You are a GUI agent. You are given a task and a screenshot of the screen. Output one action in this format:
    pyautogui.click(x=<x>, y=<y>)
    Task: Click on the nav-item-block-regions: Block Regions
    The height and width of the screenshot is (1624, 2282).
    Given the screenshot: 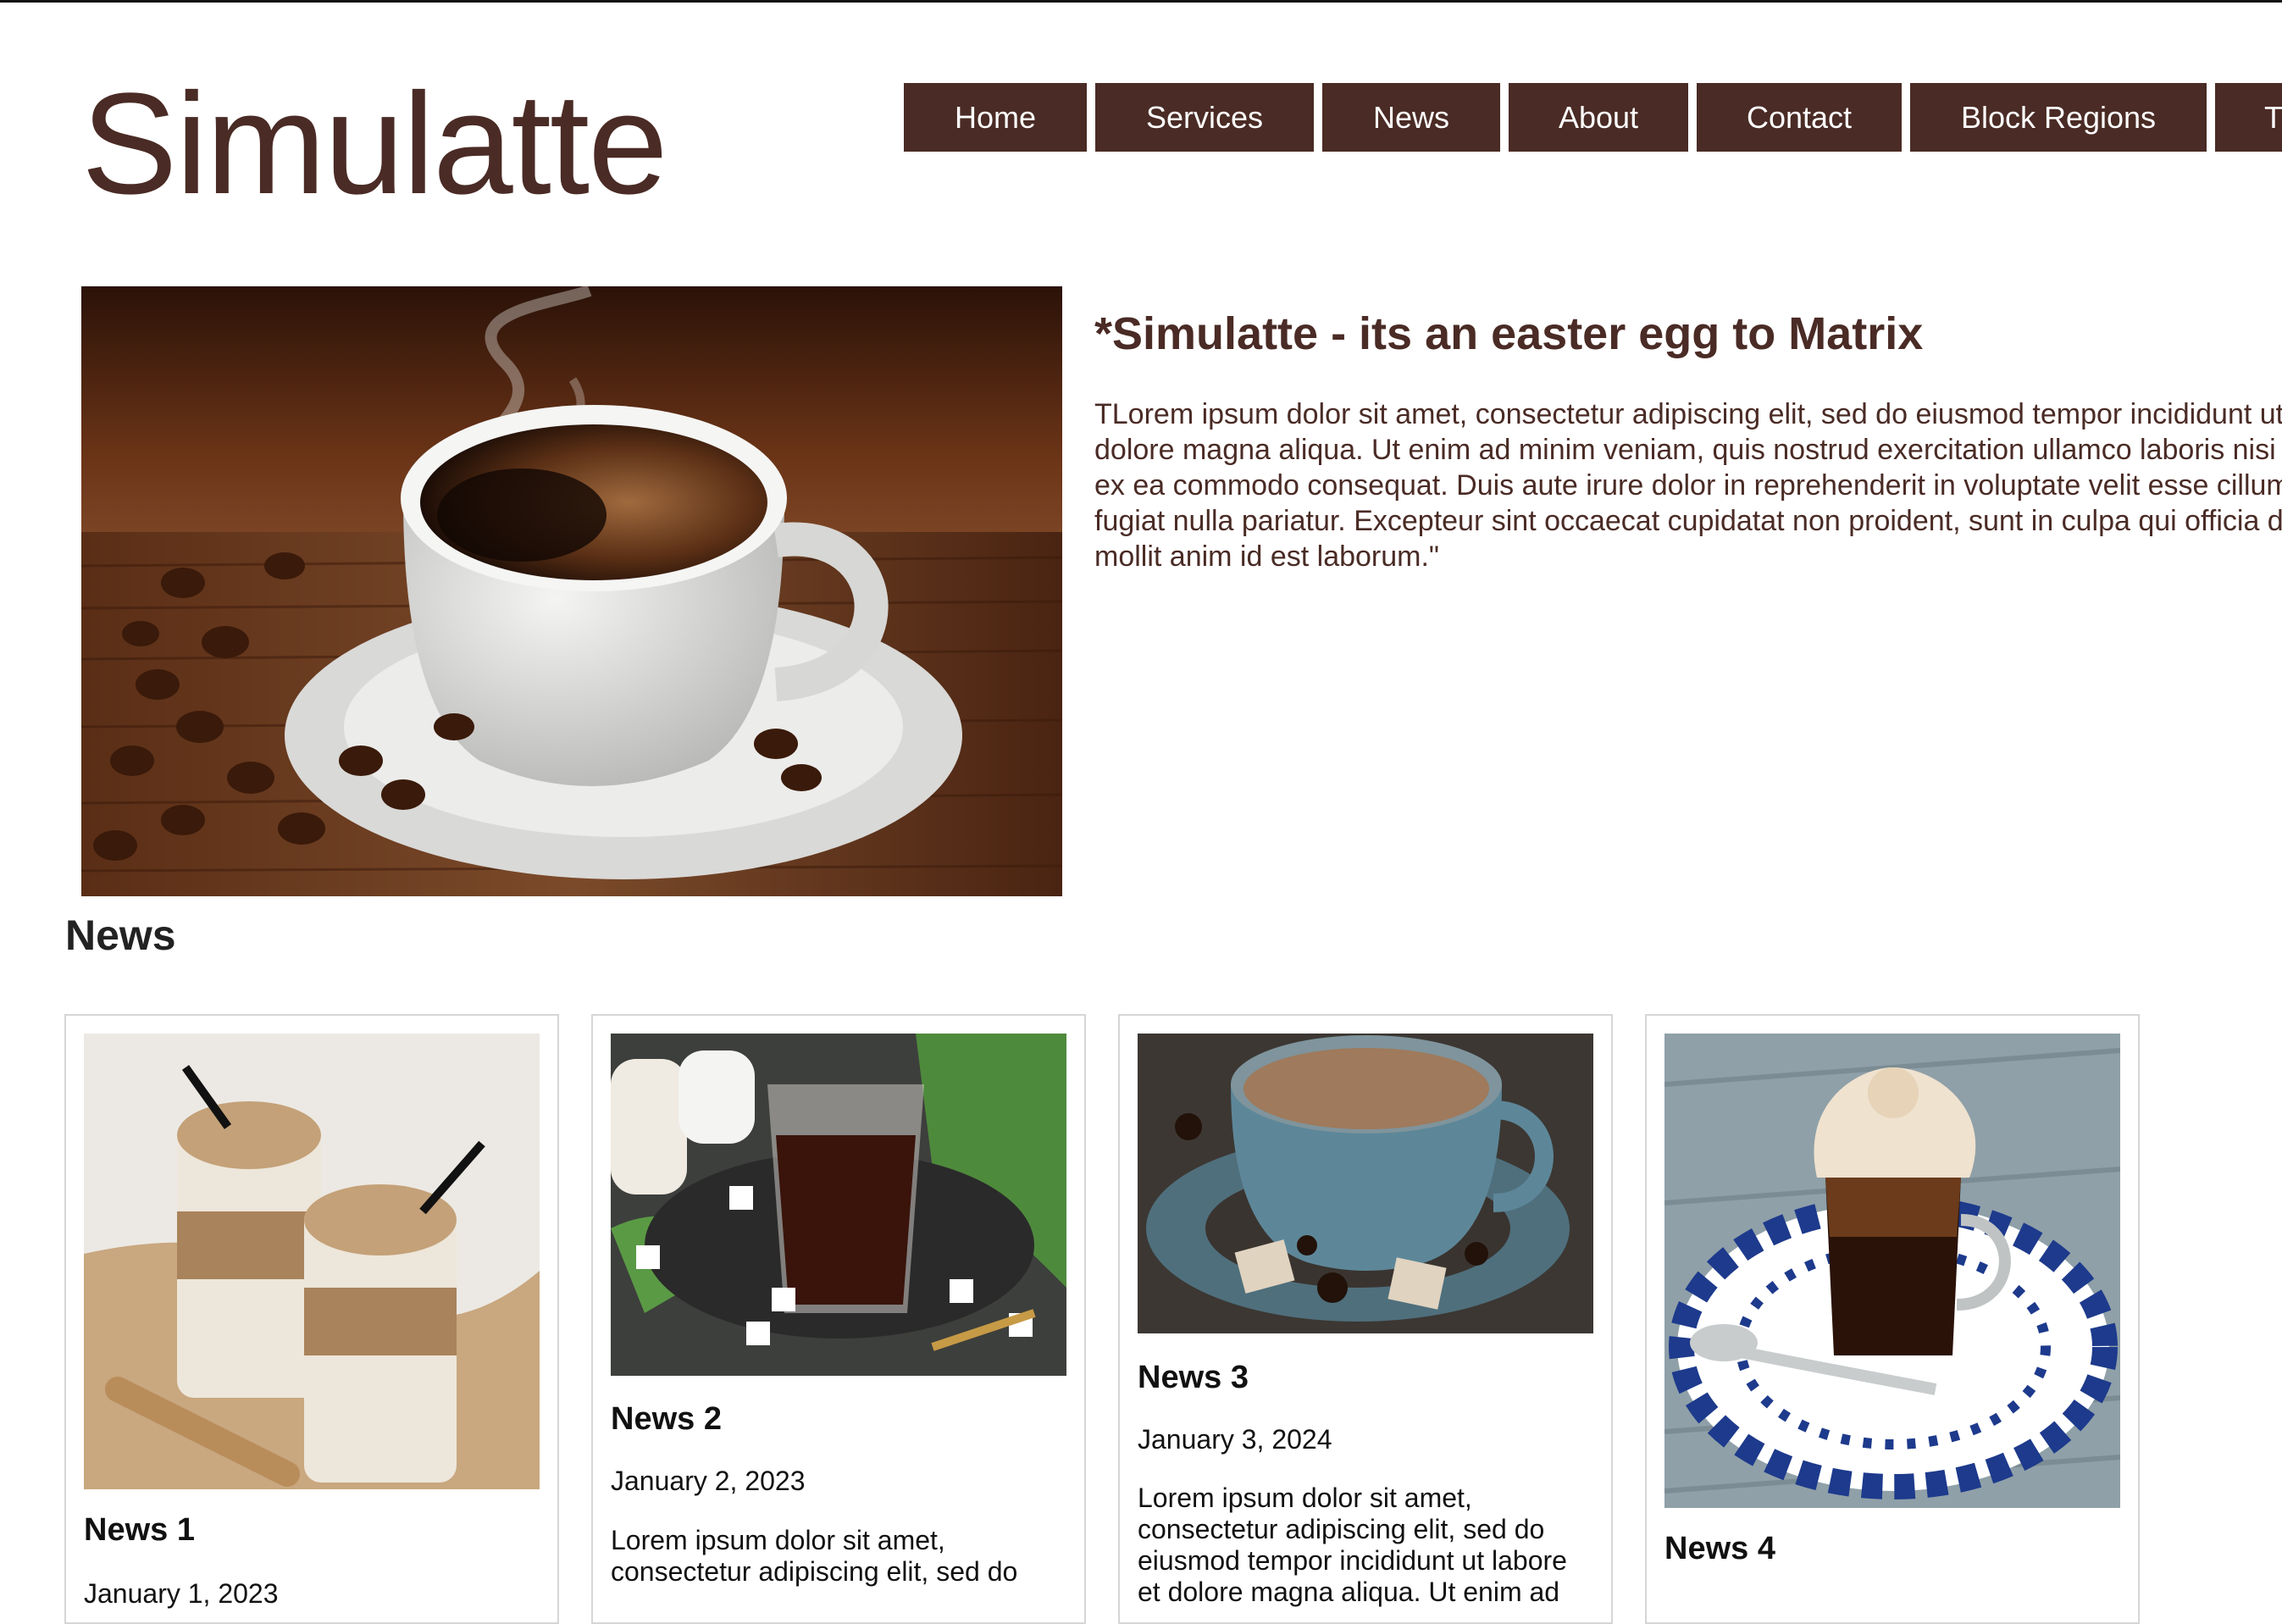 What is the action you would take?
    pyautogui.click(x=2058, y=118)
    